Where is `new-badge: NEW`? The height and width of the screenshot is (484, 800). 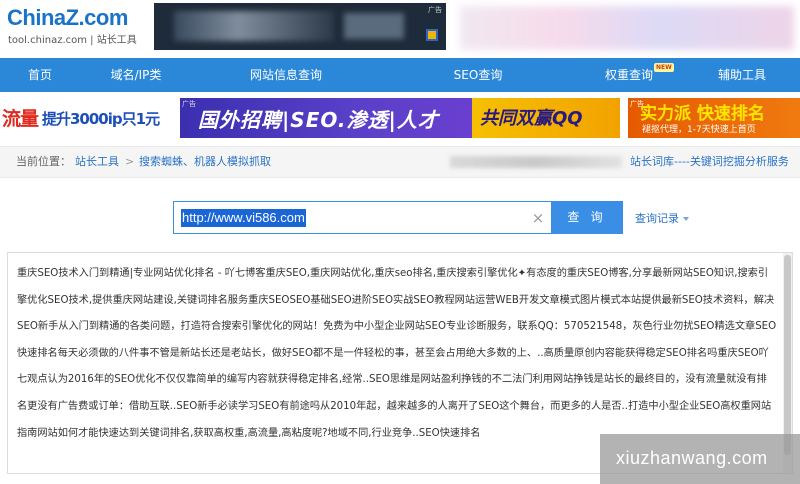 new-badge: NEW is located at coordinates (664, 67).